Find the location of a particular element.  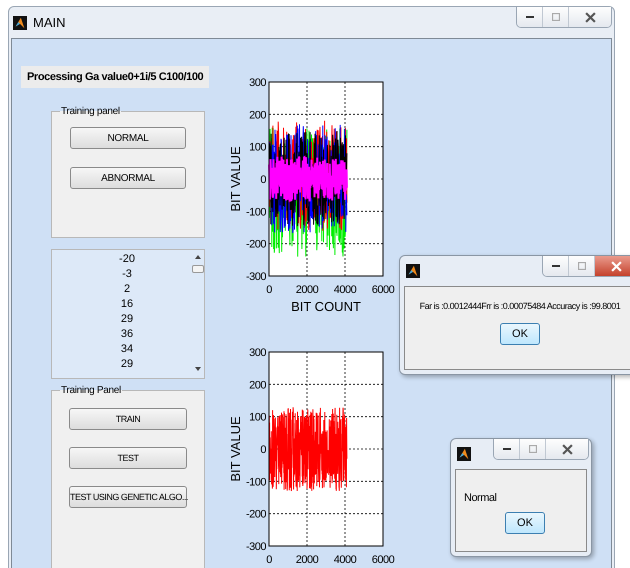

panel-button: TRAIN is located at coordinates (128, 419).